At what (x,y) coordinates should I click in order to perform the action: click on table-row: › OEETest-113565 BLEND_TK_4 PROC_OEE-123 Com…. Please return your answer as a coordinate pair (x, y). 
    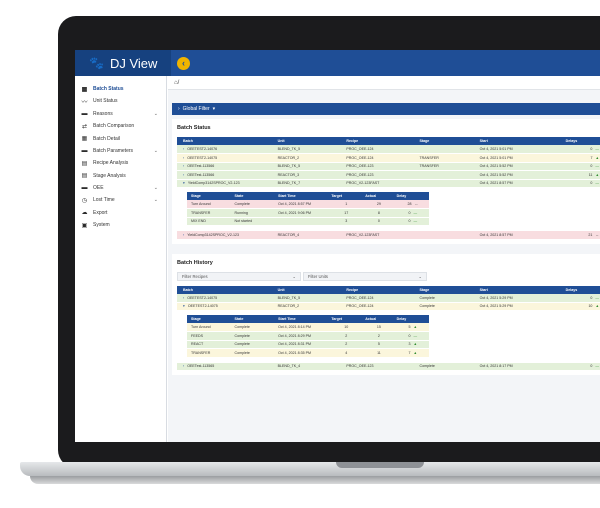
    Looking at the image, I should click on (388, 366).